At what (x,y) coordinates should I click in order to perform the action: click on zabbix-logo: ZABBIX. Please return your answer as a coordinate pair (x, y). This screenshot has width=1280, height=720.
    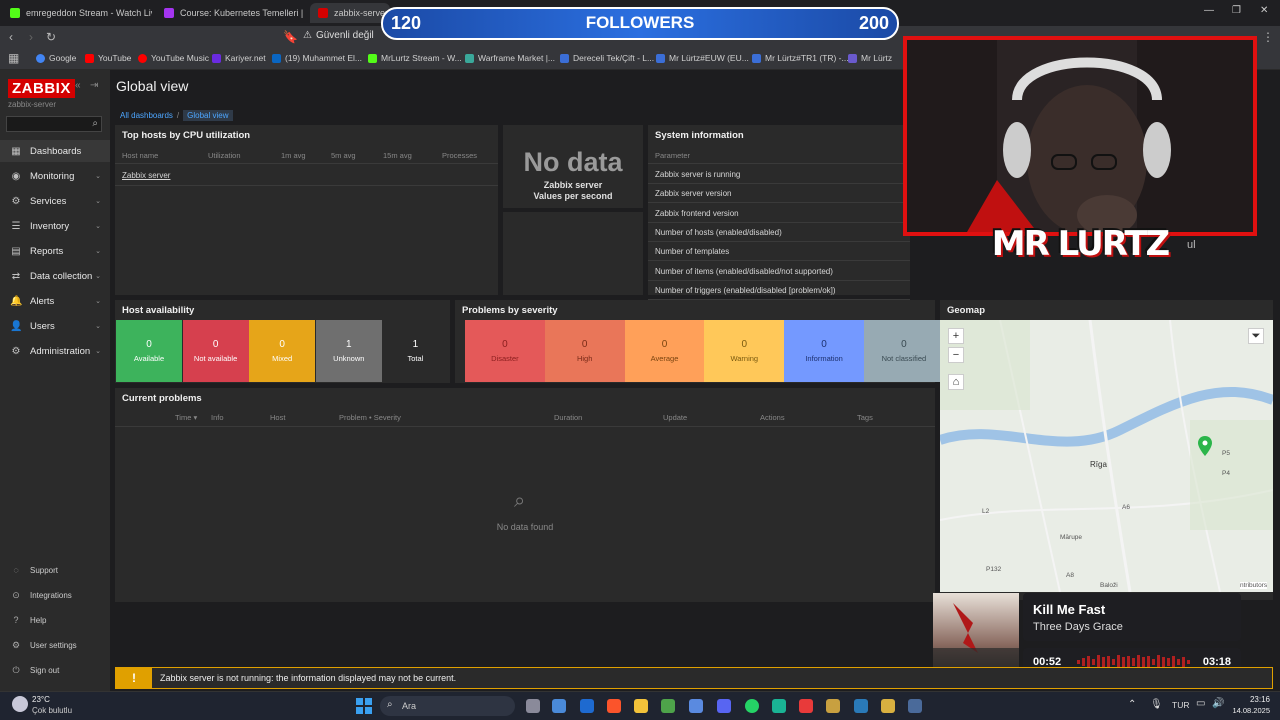
    Looking at the image, I should click on (41, 88).